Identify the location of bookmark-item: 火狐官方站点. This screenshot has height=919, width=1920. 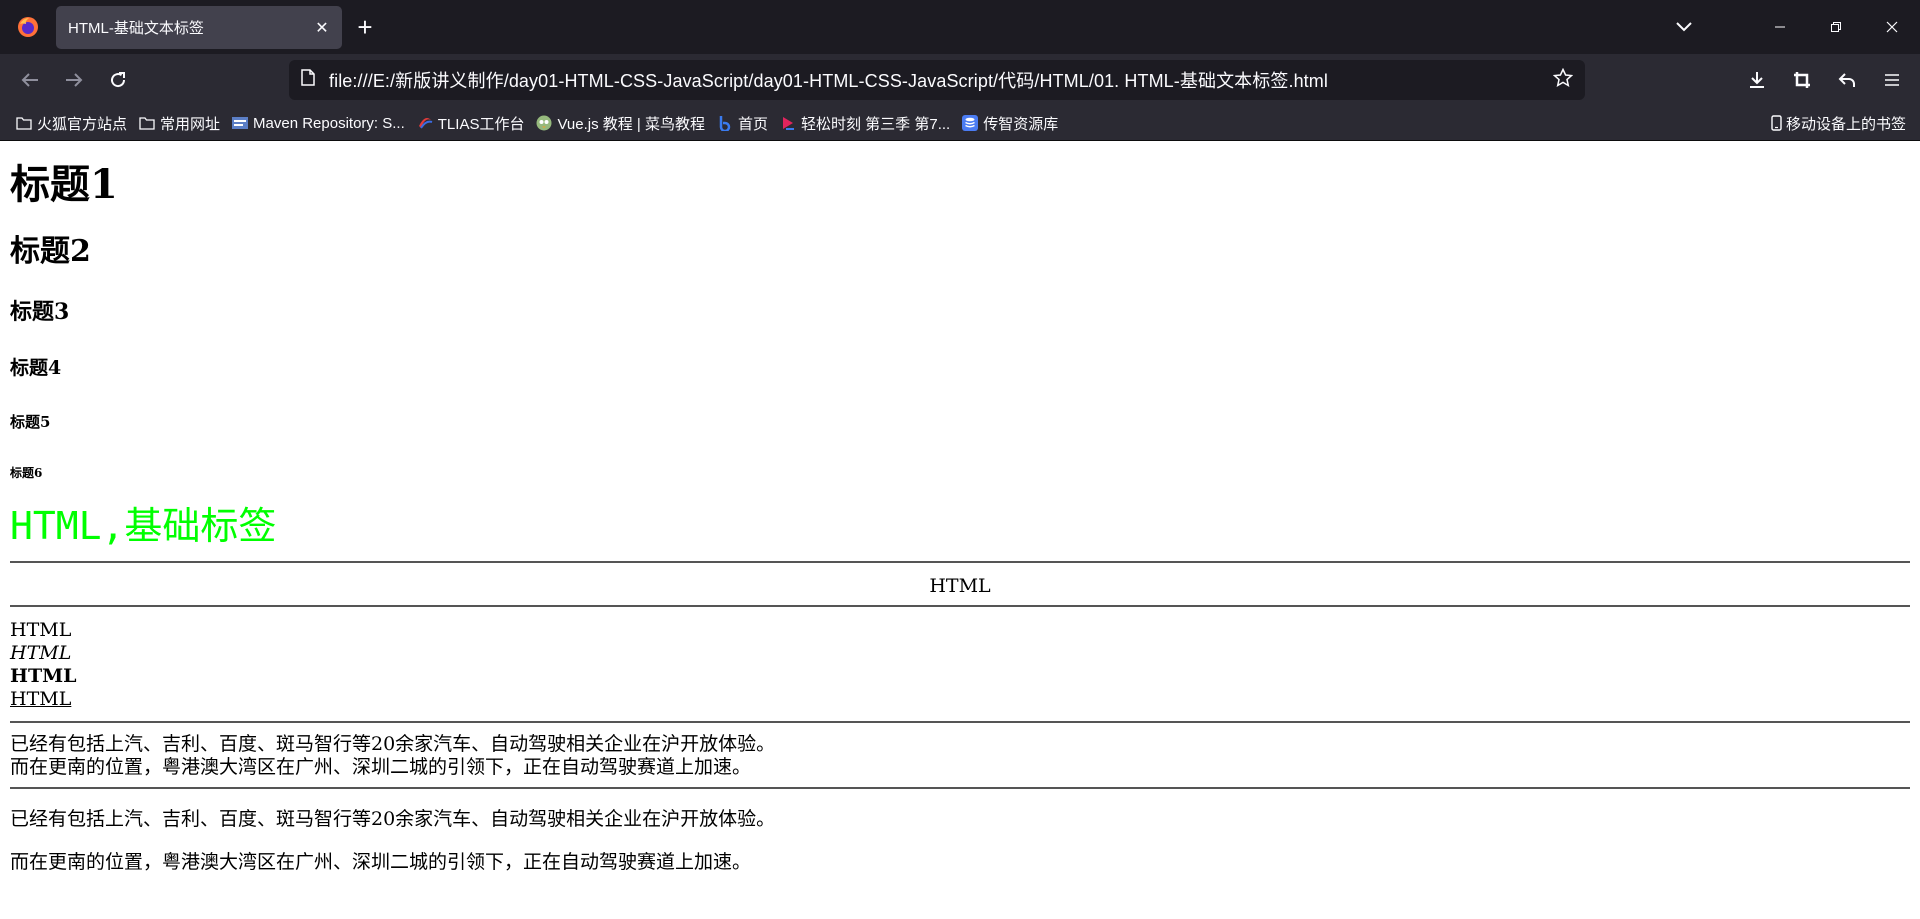
(71, 123).